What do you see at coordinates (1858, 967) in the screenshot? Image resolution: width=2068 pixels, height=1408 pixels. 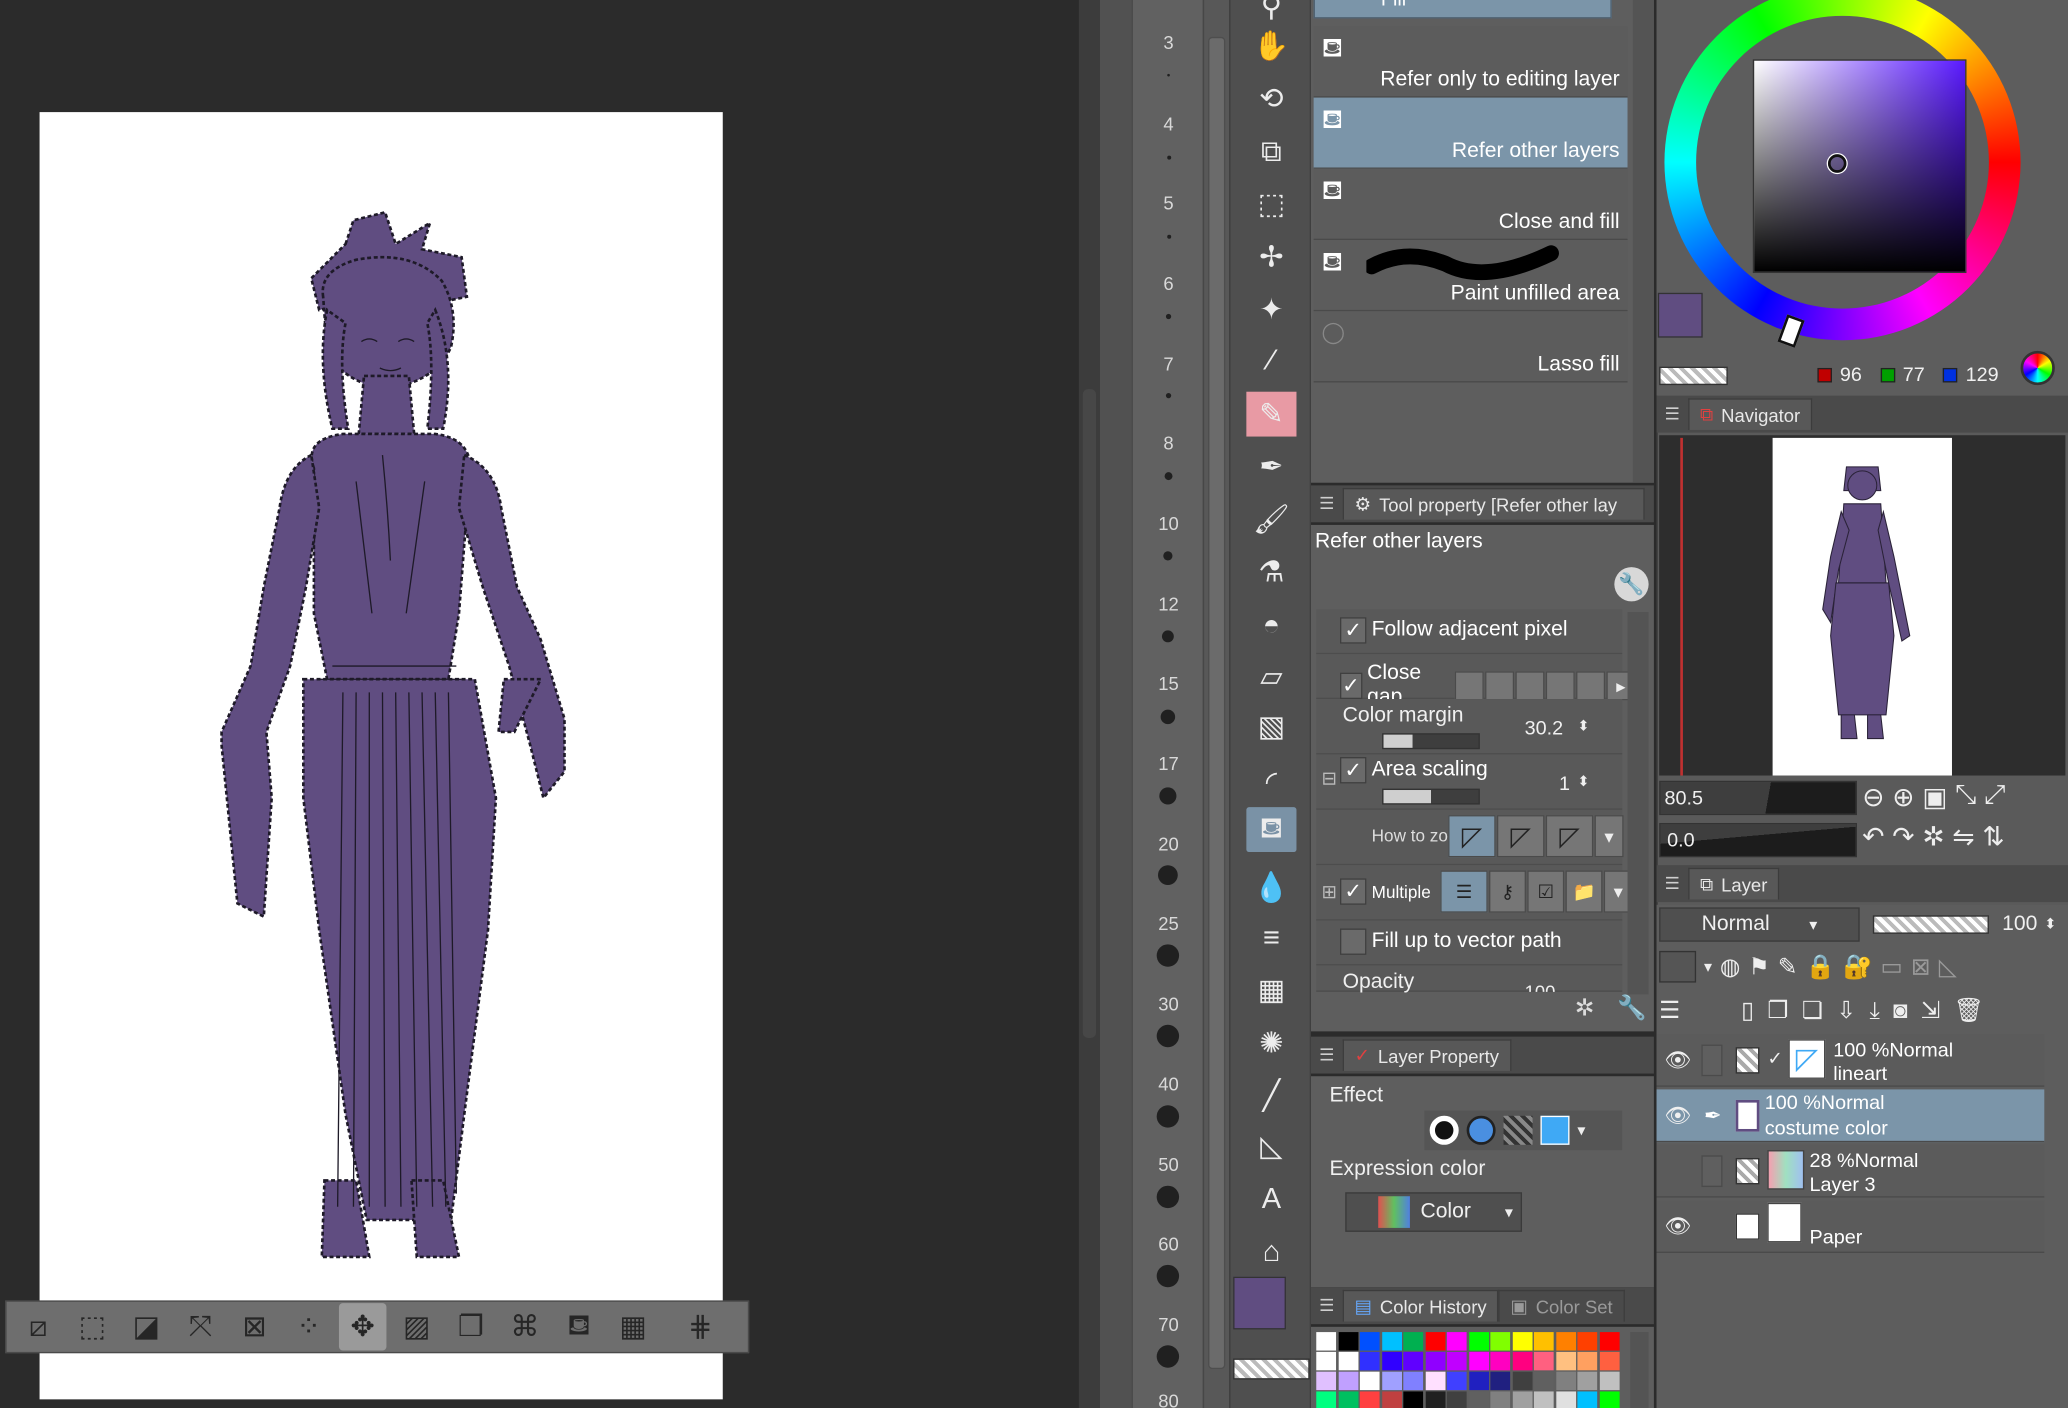 I see `lock-alpha-icon: 🔐` at bounding box center [1858, 967].